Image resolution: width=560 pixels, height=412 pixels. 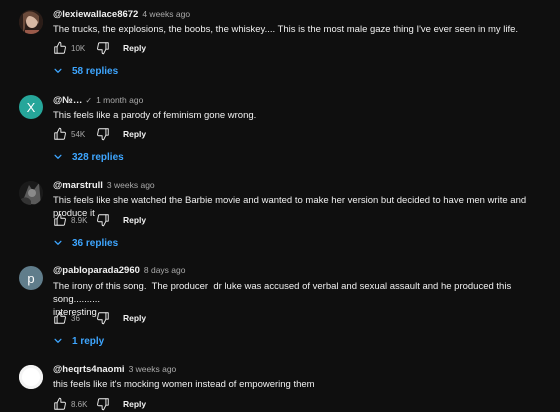 I want to click on view-replies-button: 58 replies, so click(x=85, y=71).